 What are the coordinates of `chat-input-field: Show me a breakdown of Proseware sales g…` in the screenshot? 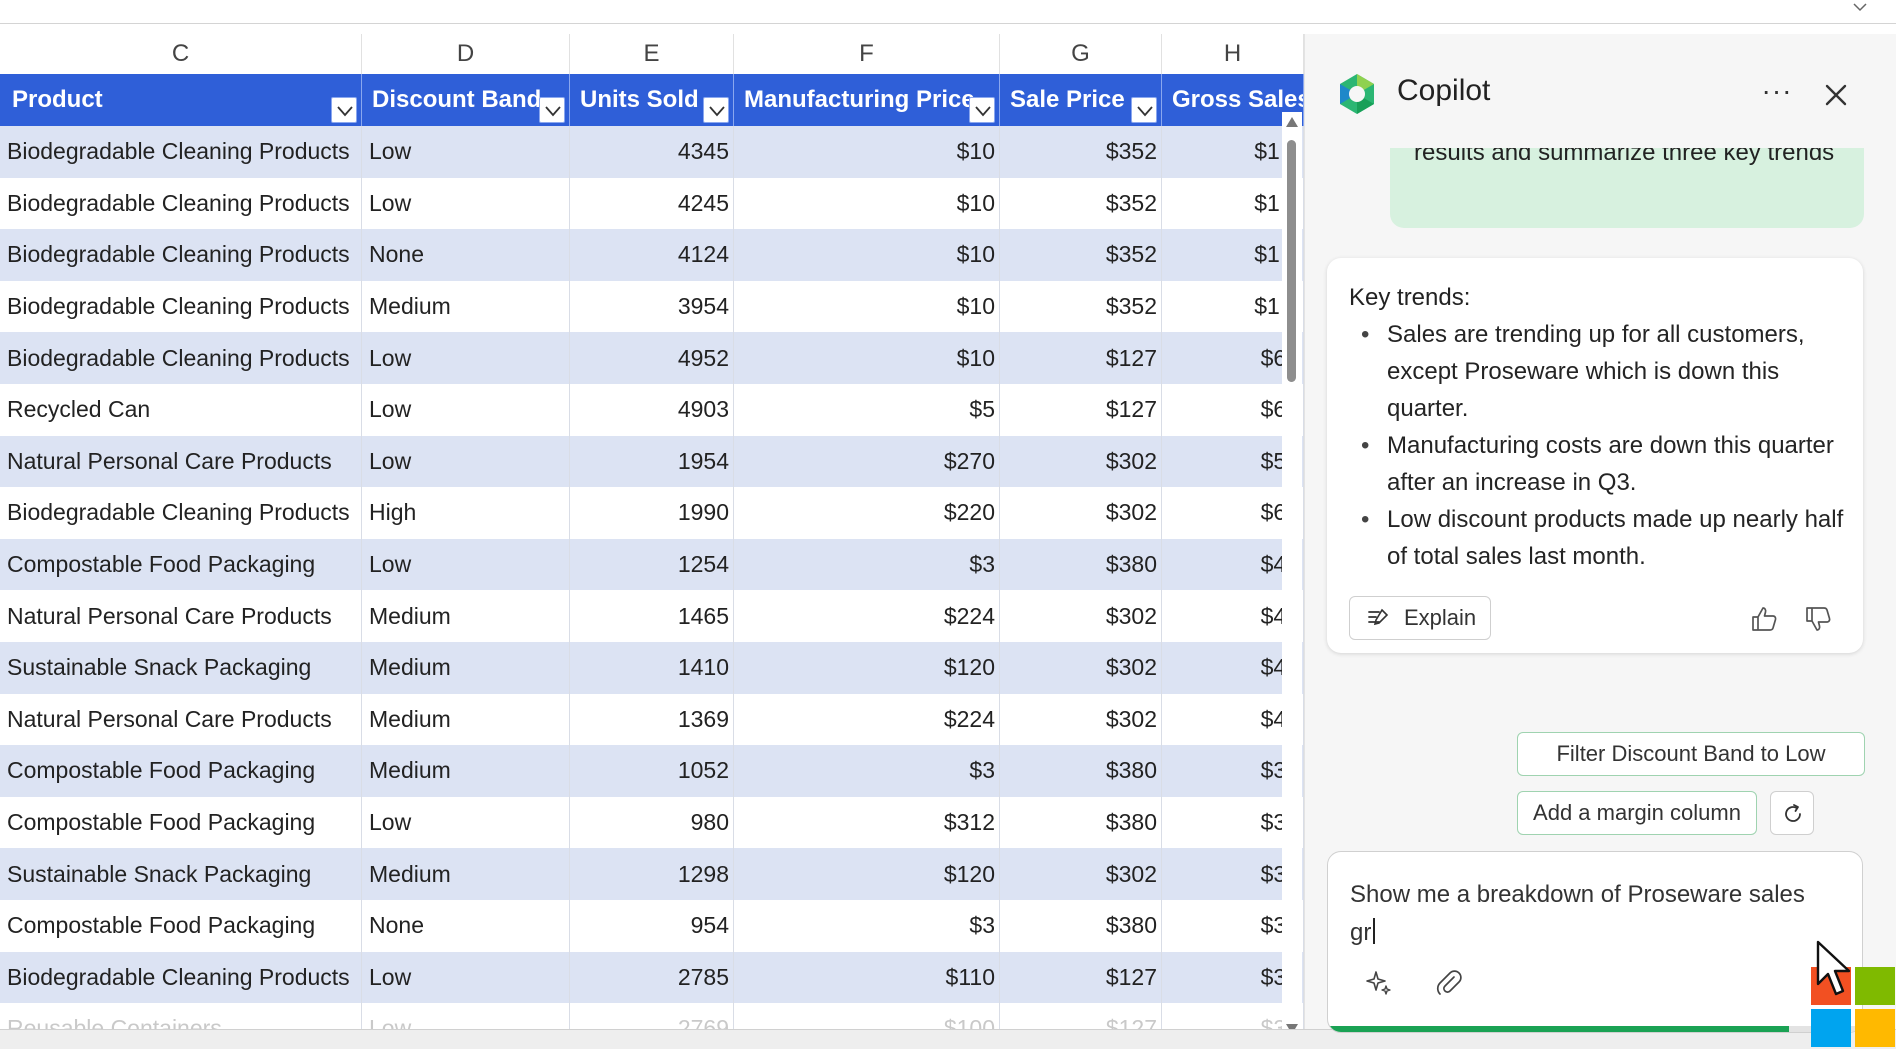 It's located at (1585, 914).